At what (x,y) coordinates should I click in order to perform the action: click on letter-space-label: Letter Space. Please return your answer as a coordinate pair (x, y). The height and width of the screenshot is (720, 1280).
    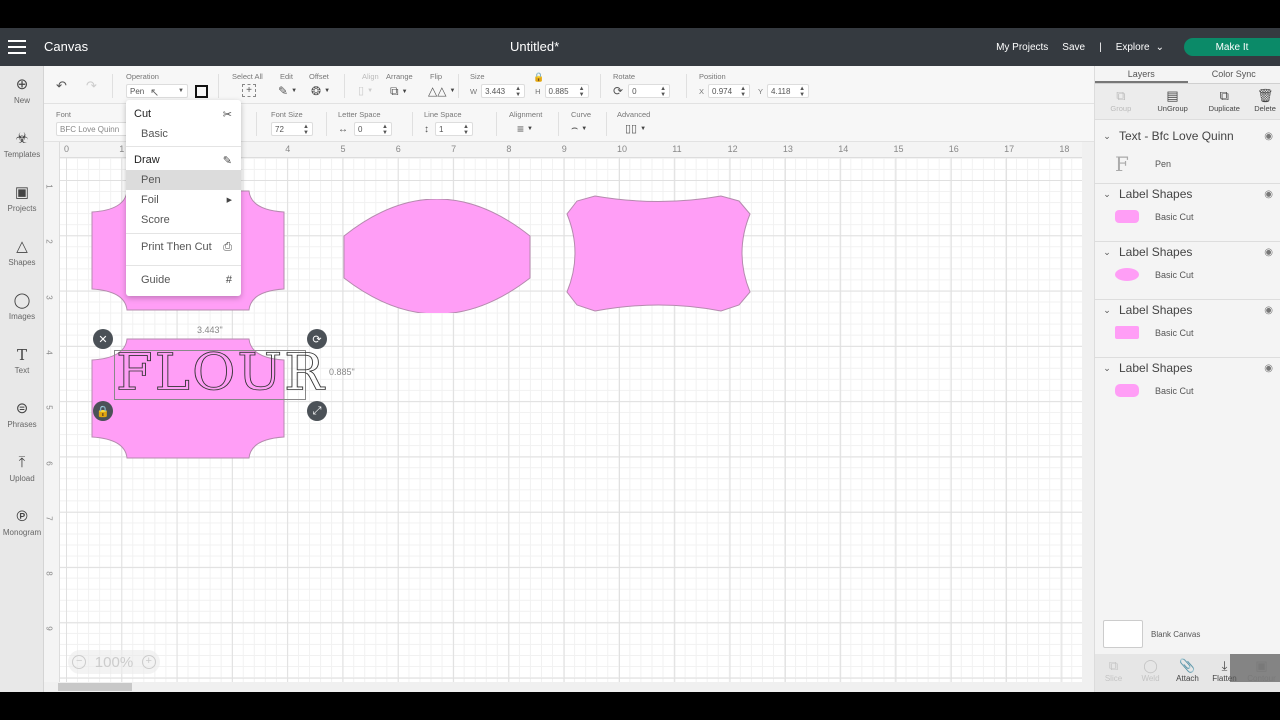
    Looking at the image, I should click on (359, 114).